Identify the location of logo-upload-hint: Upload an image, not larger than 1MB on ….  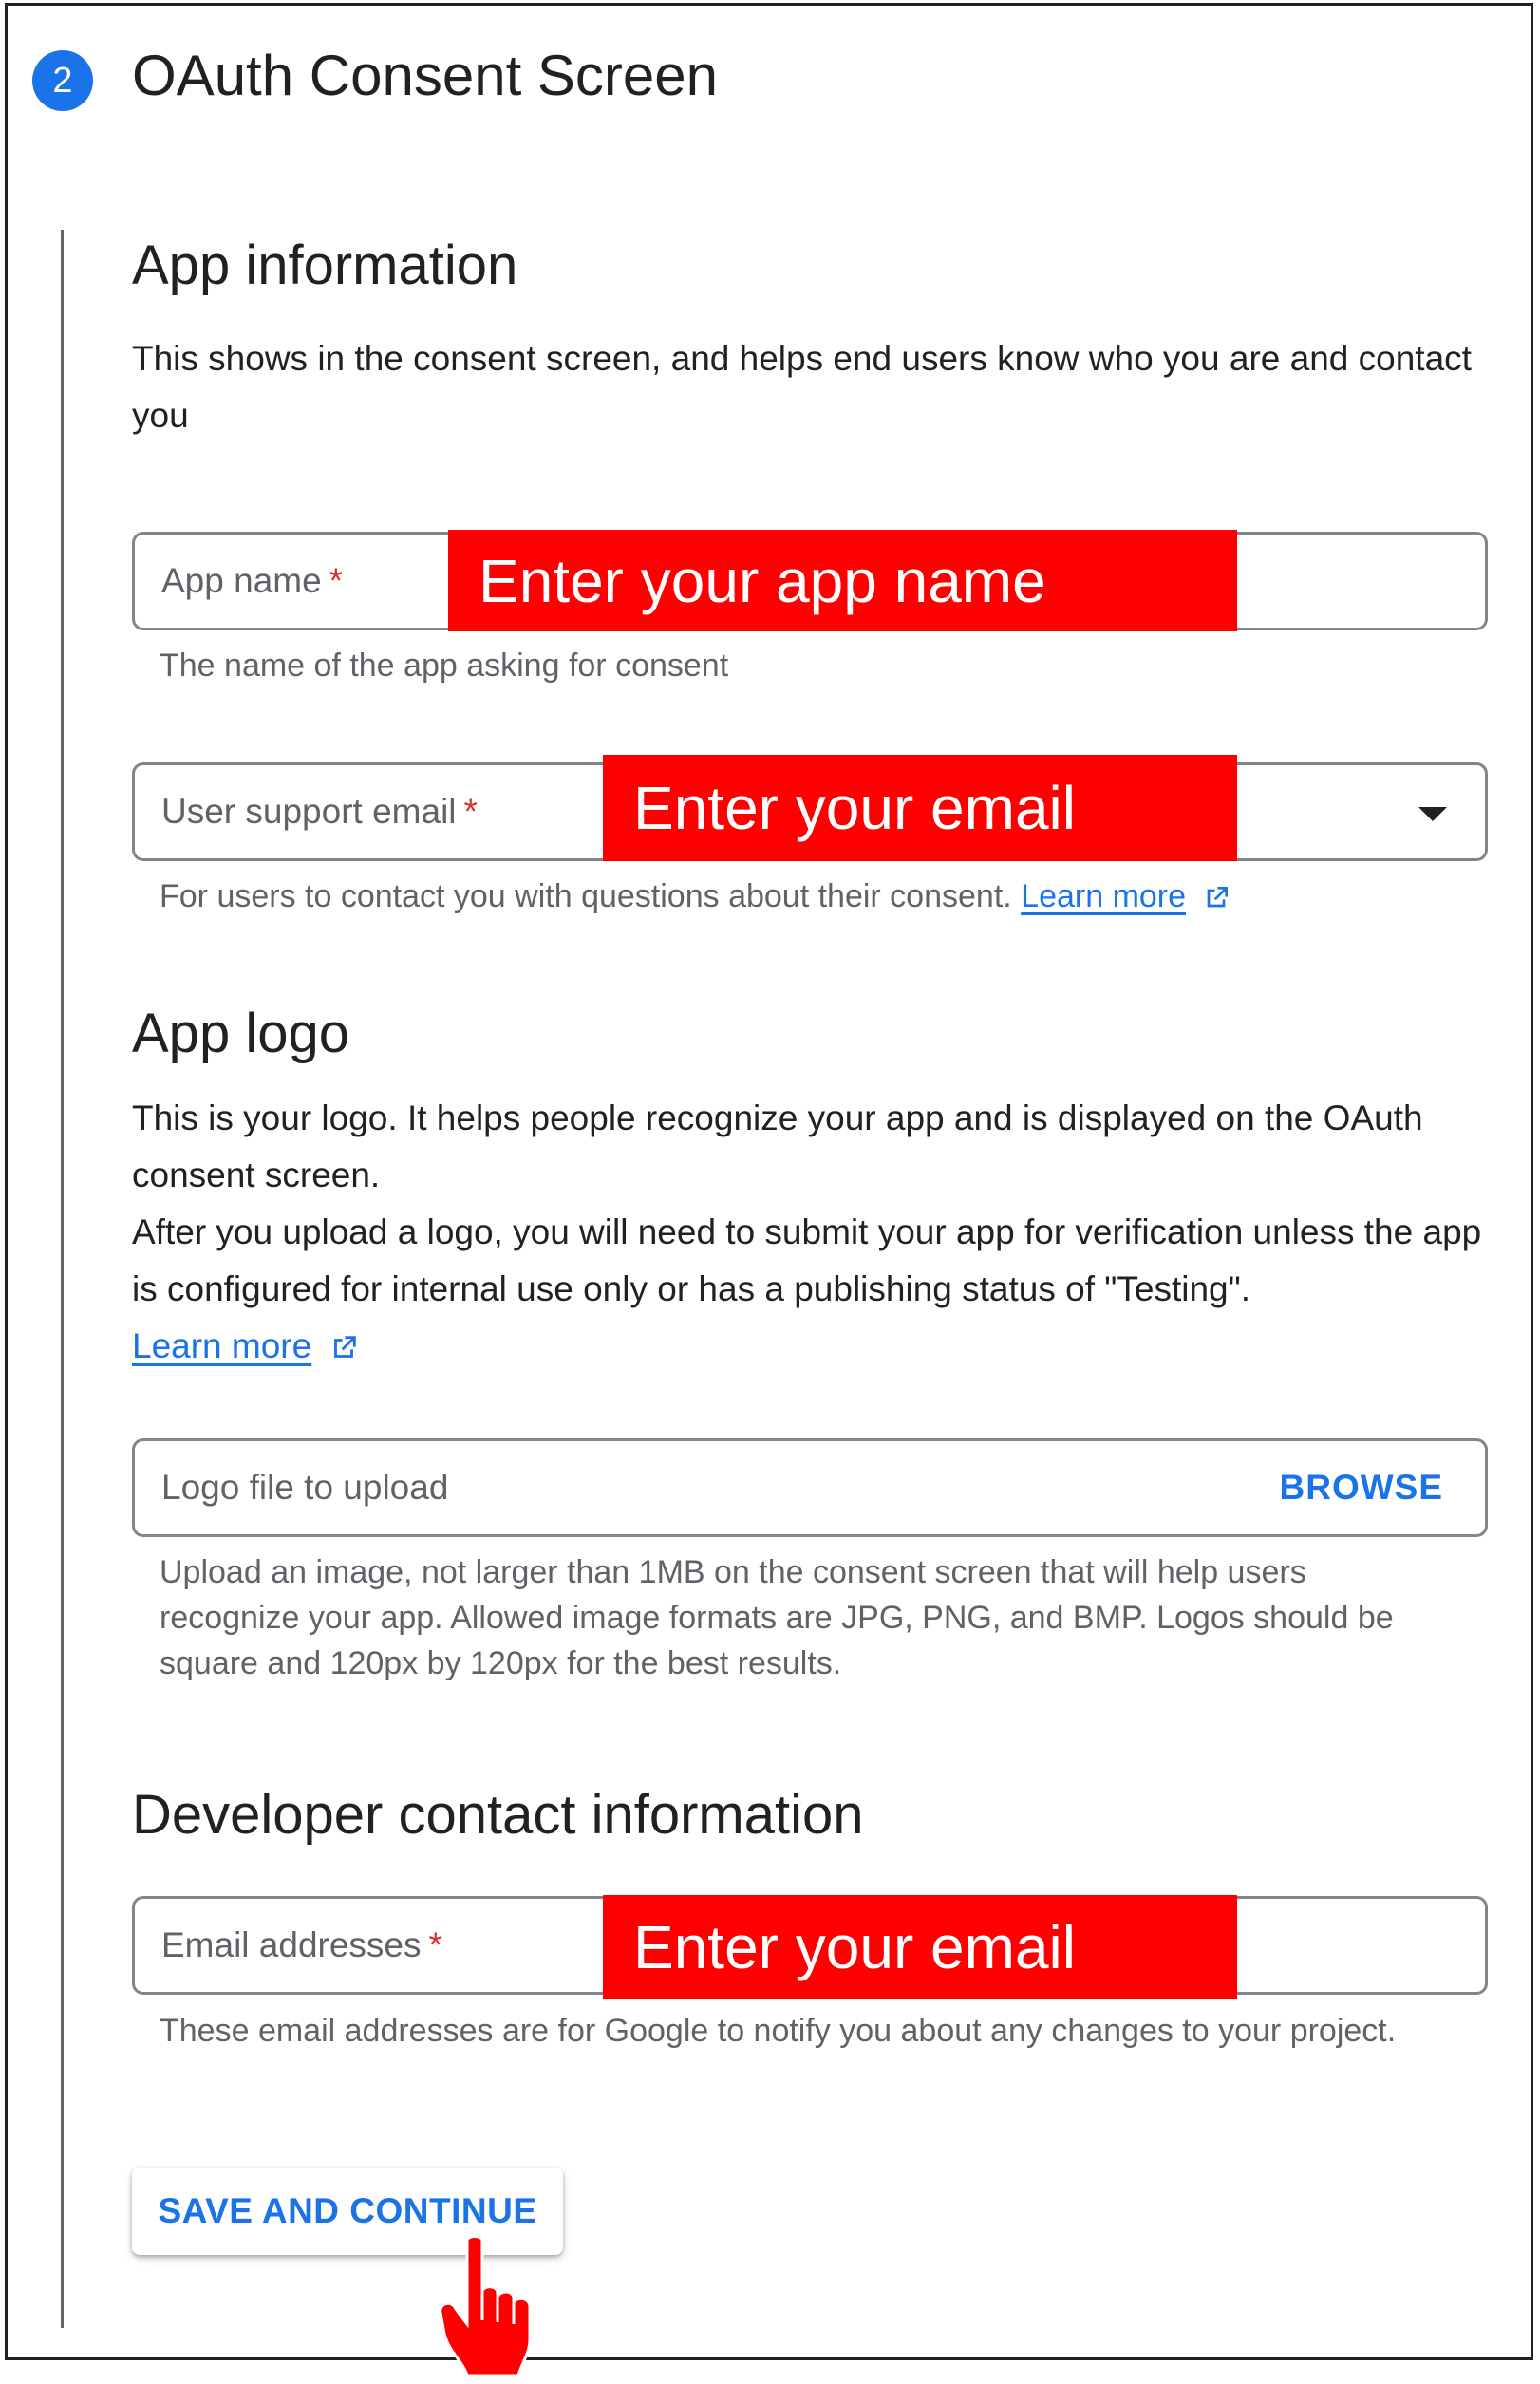
(777, 1617).